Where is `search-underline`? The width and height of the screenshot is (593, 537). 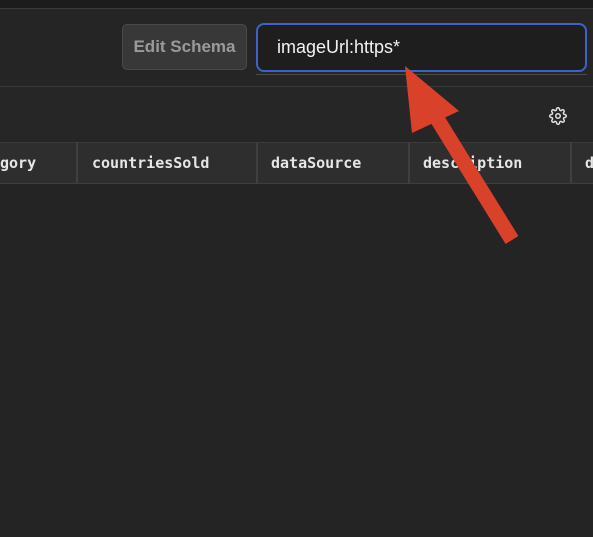 search-underline is located at coordinates (421, 74).